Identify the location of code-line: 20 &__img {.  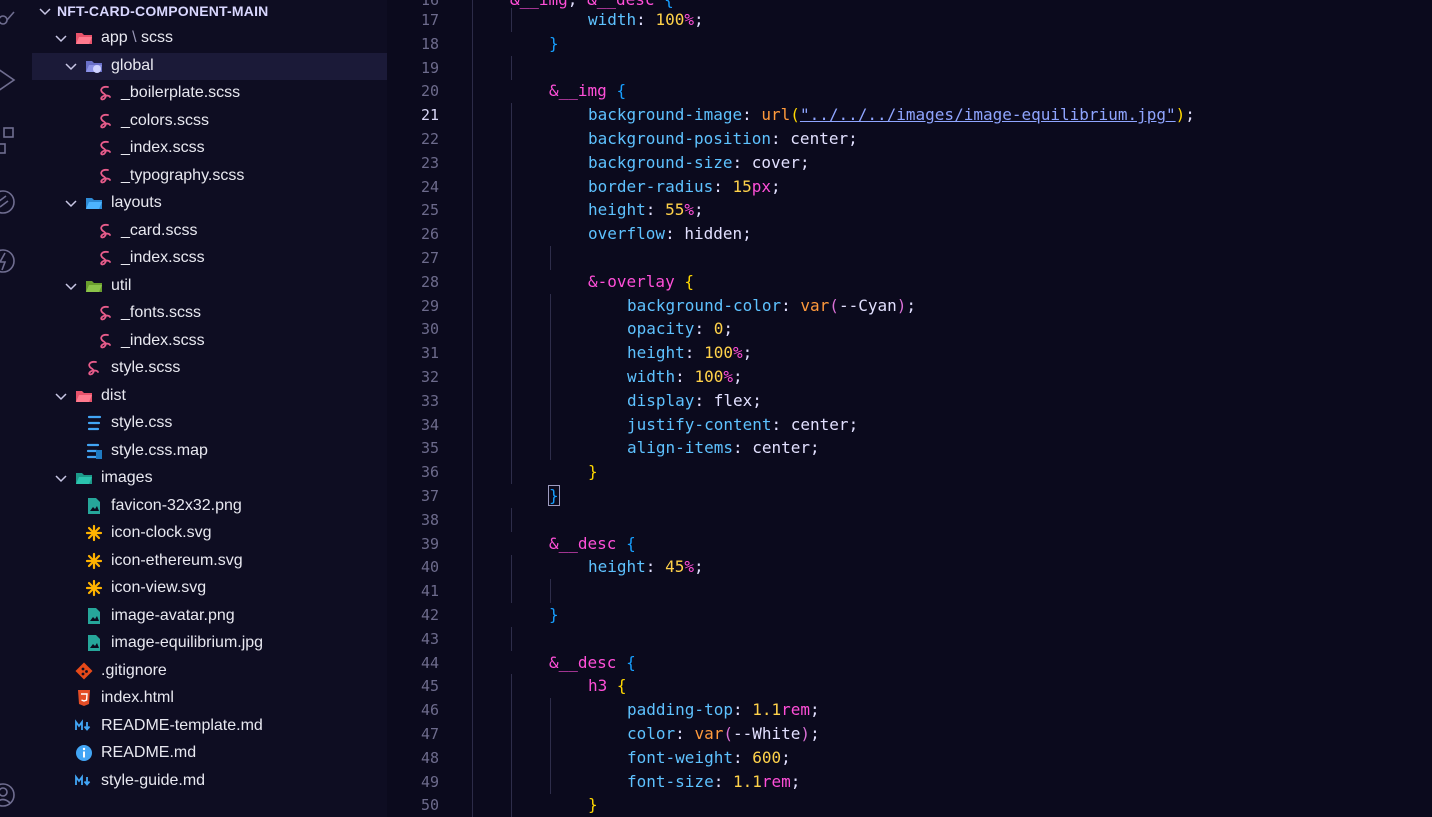
(909, 91).